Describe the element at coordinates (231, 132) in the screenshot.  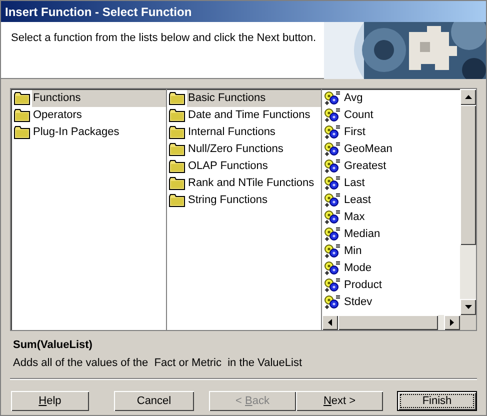
I see `list-item: Internal Functions` at that location.